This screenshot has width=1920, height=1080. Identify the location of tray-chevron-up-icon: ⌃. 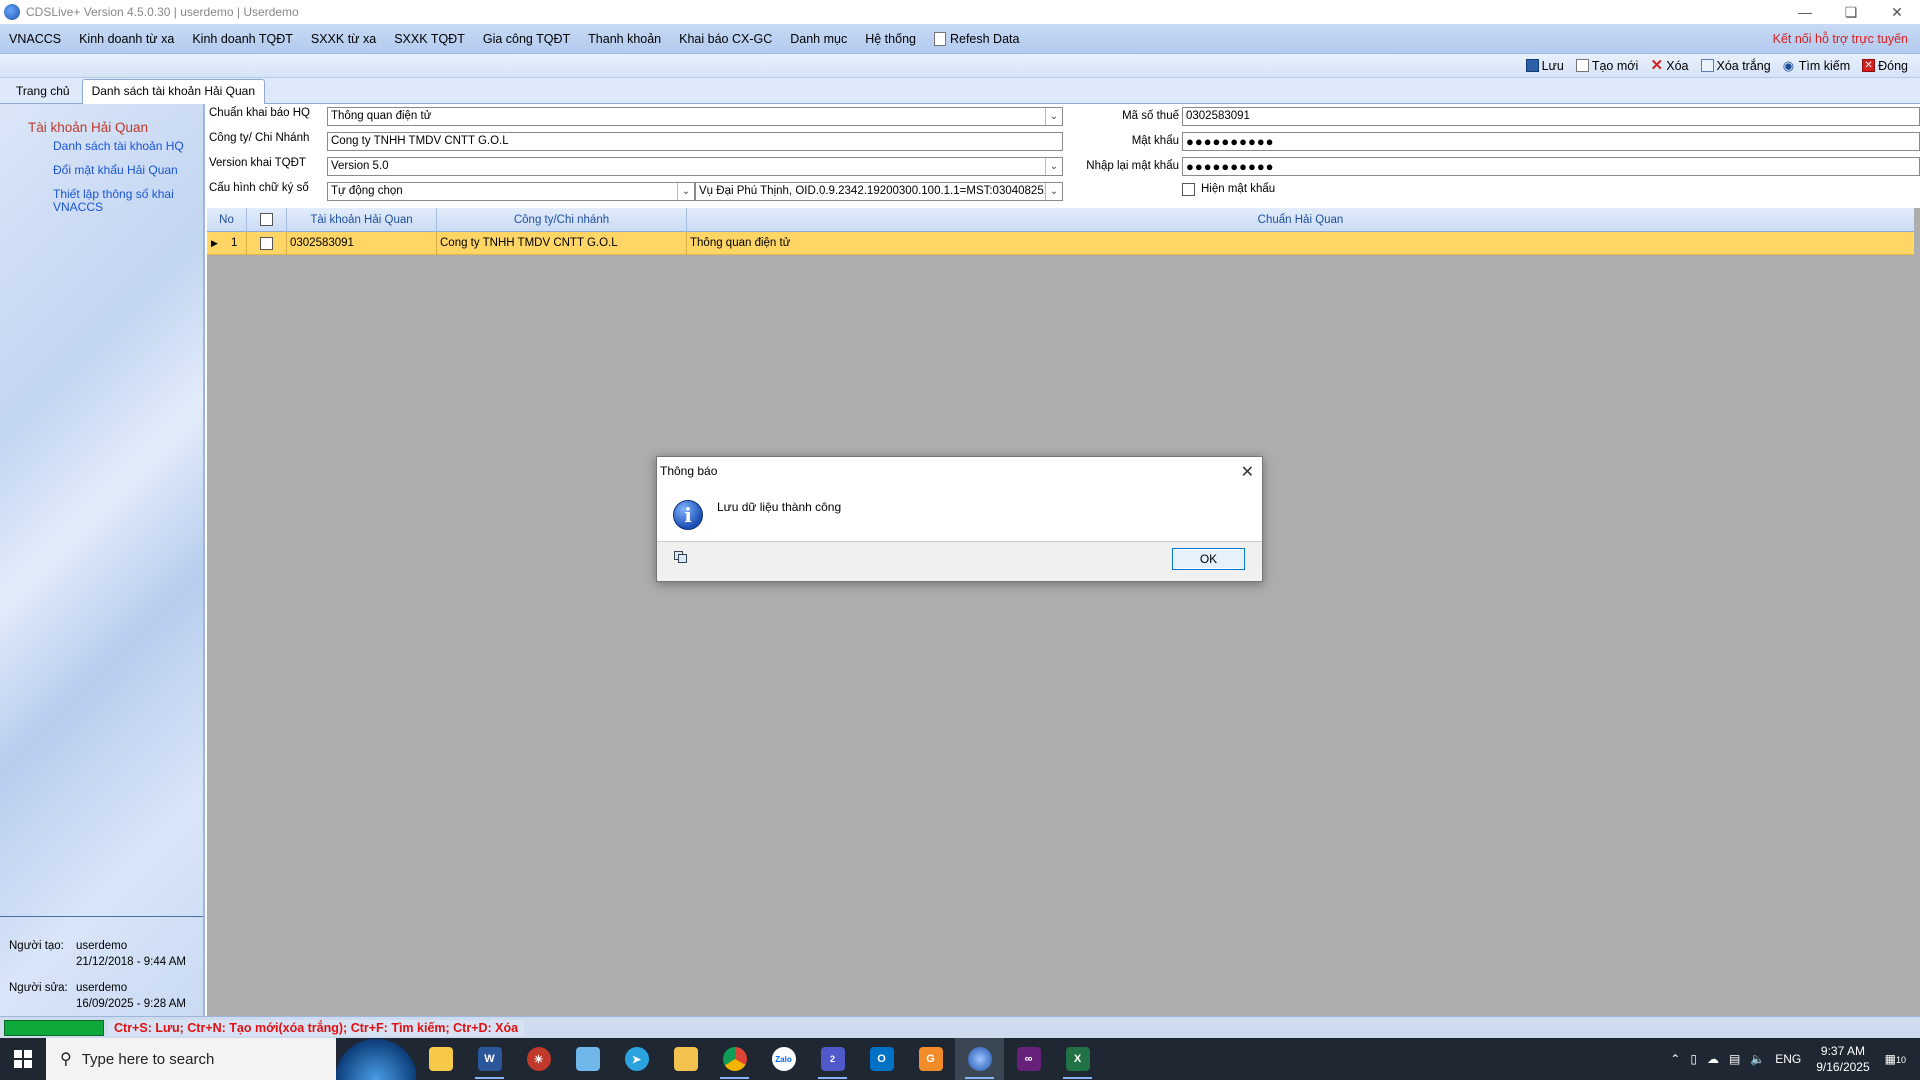
(1675, 1059).